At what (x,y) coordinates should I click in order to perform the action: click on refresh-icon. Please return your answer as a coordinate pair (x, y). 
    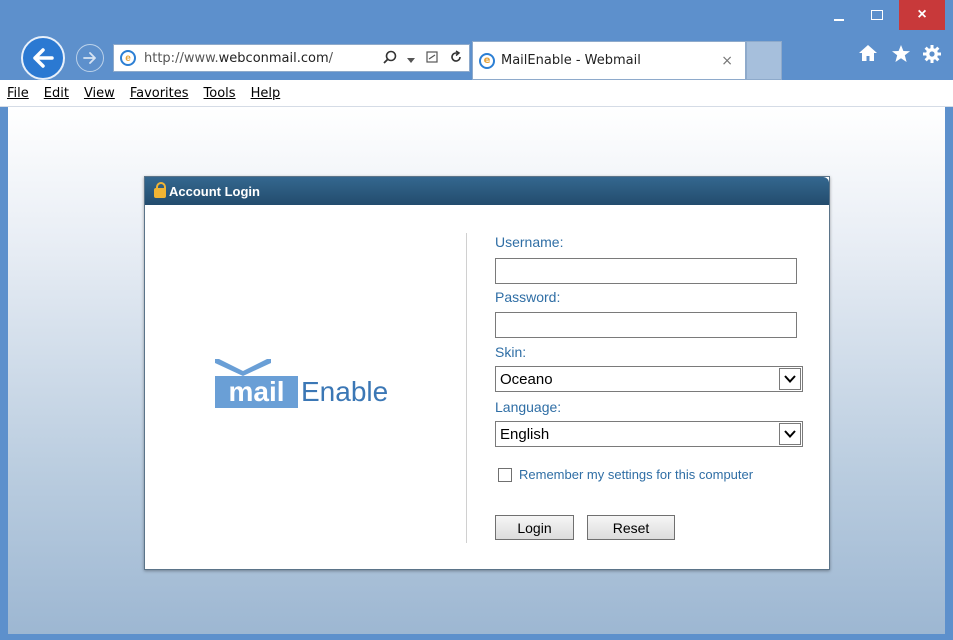
    Looking at the image, I should click on (456, 55).